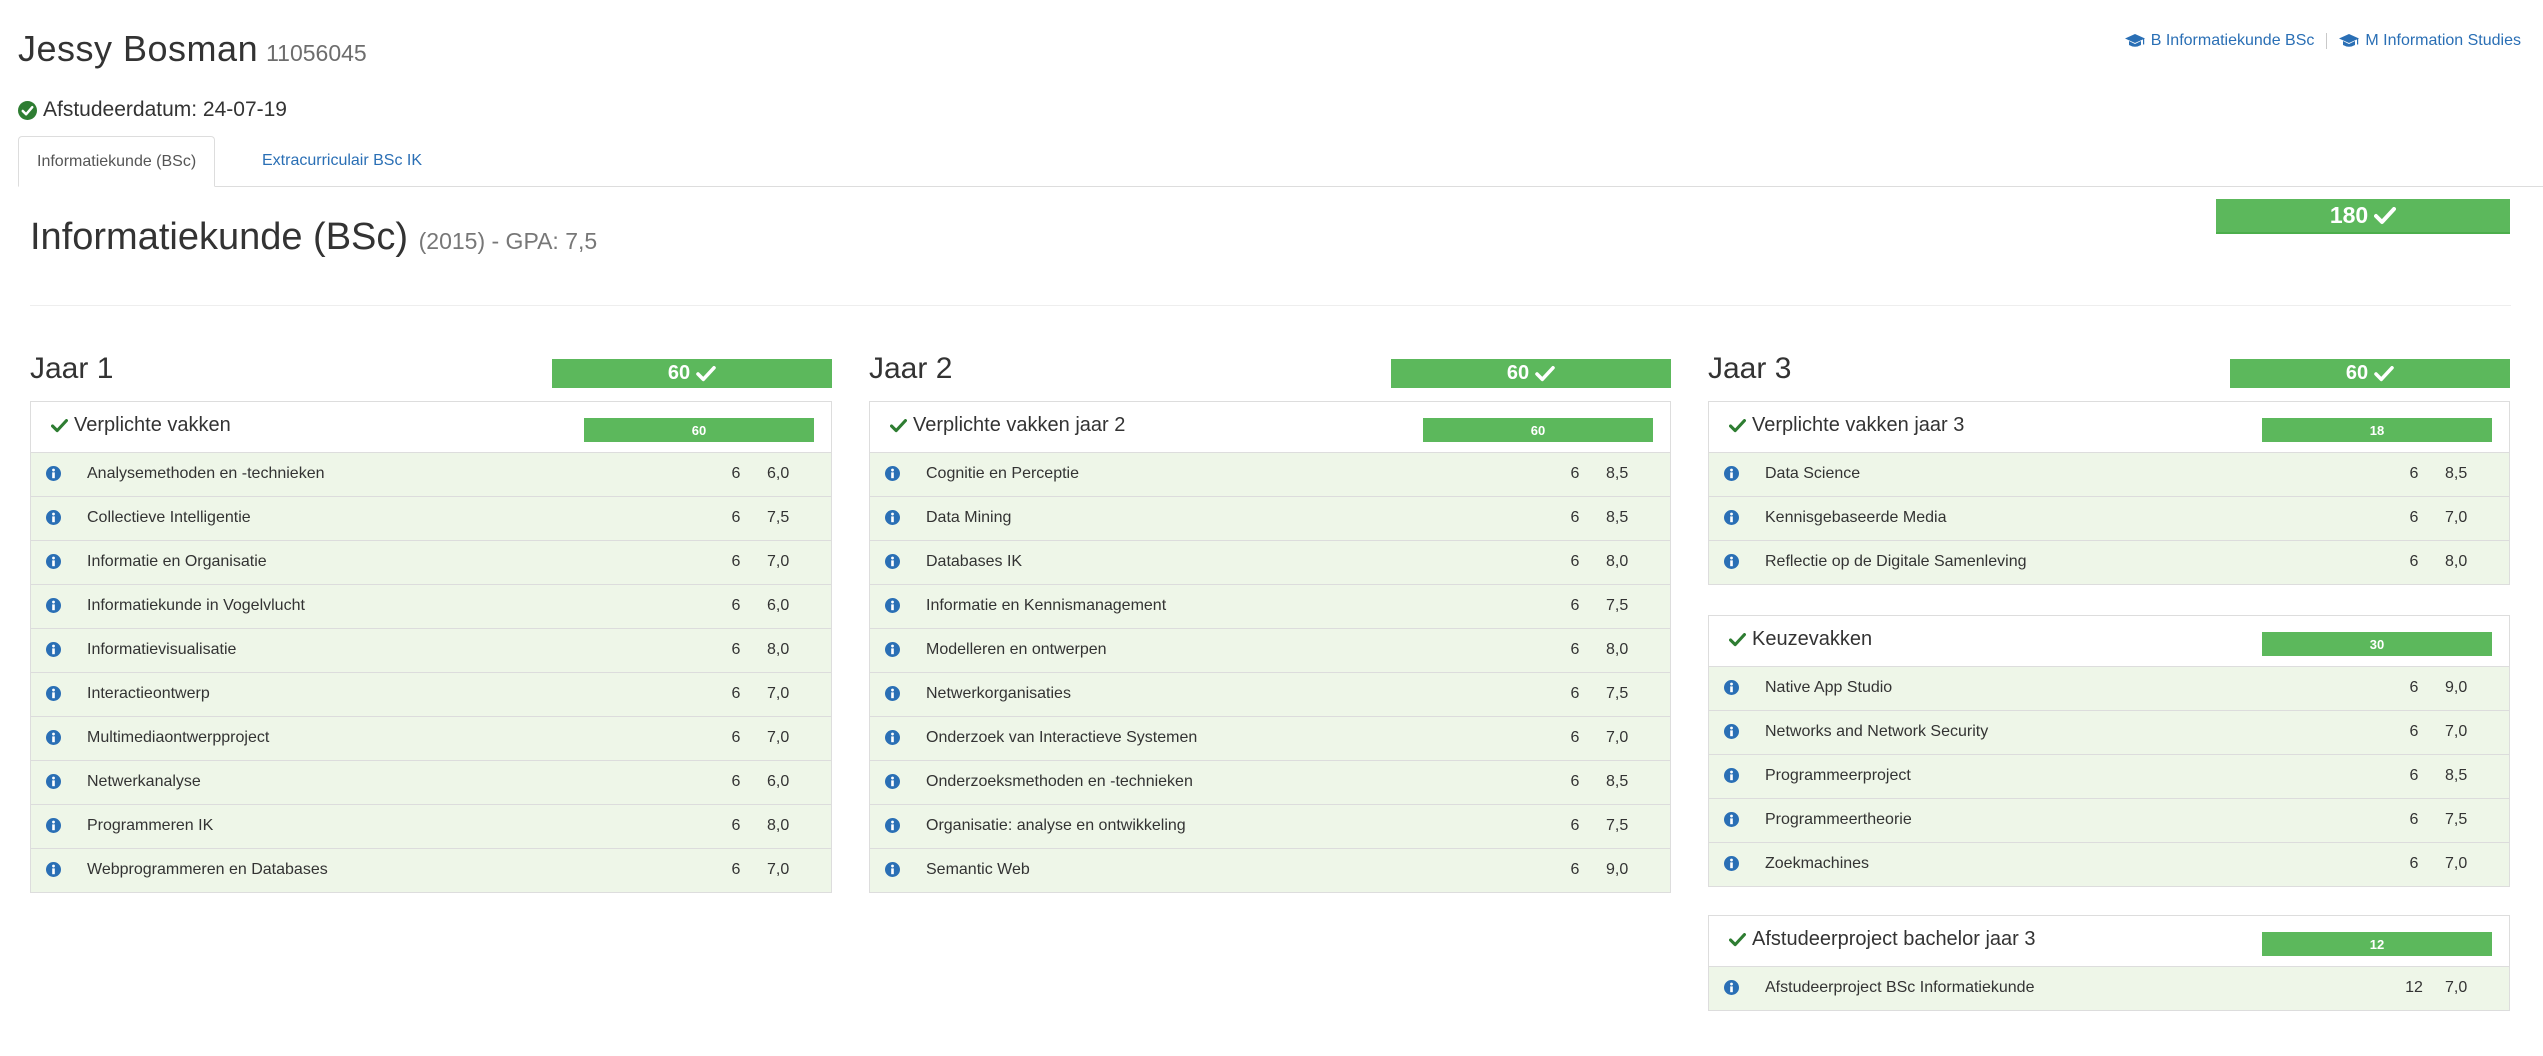  Describe the element at coordinates (2109, 777) in the screenshot. I see `course-row: Programmeerproject 6 8,5` at that location.